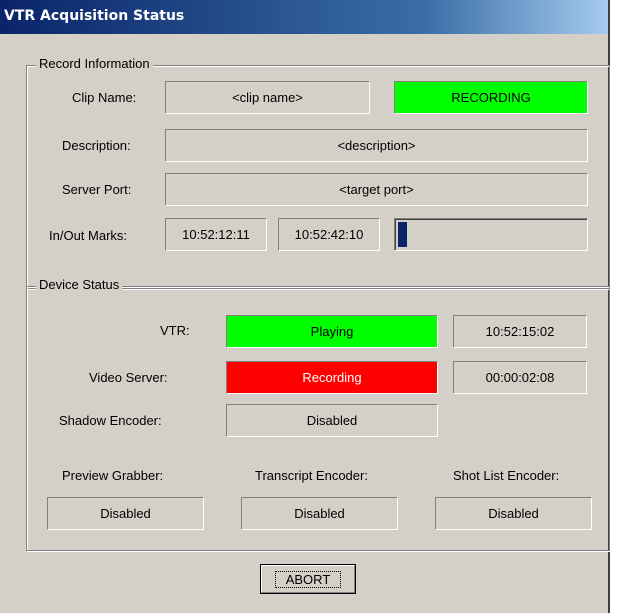  Describe the element at coordinates (376, 189) in the screenshot. I see `server-port-field: <target port>` at that location.